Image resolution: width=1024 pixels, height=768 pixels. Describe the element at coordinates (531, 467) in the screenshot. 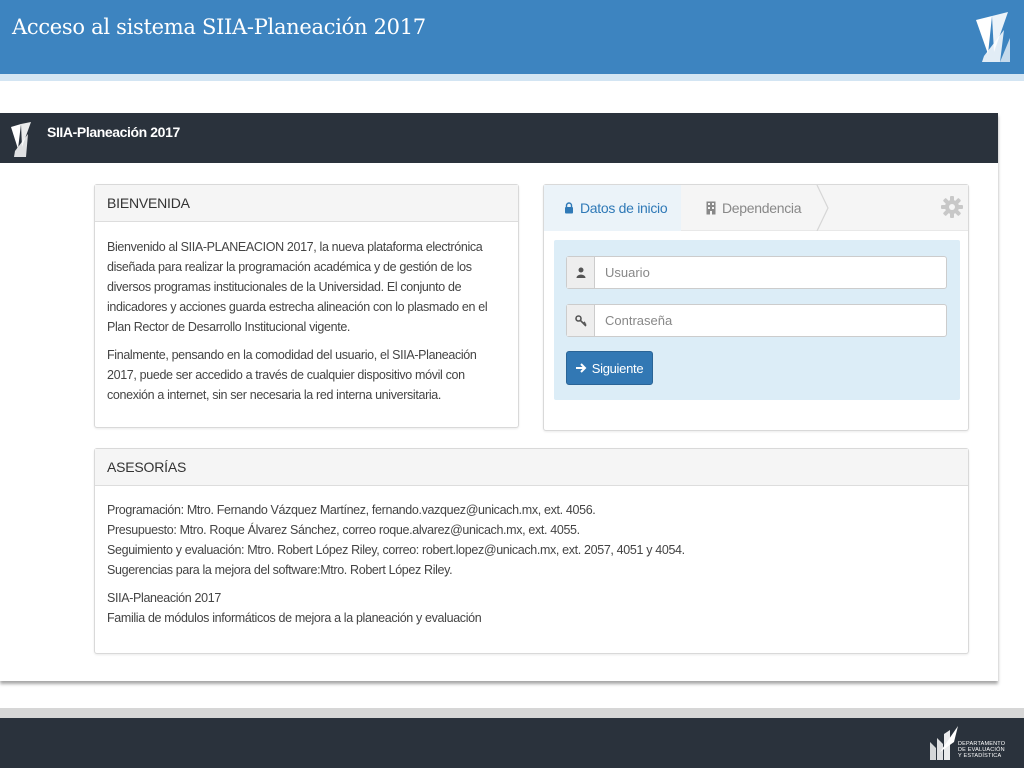

I see `advice-heading: ASESORÍAS` at that location.